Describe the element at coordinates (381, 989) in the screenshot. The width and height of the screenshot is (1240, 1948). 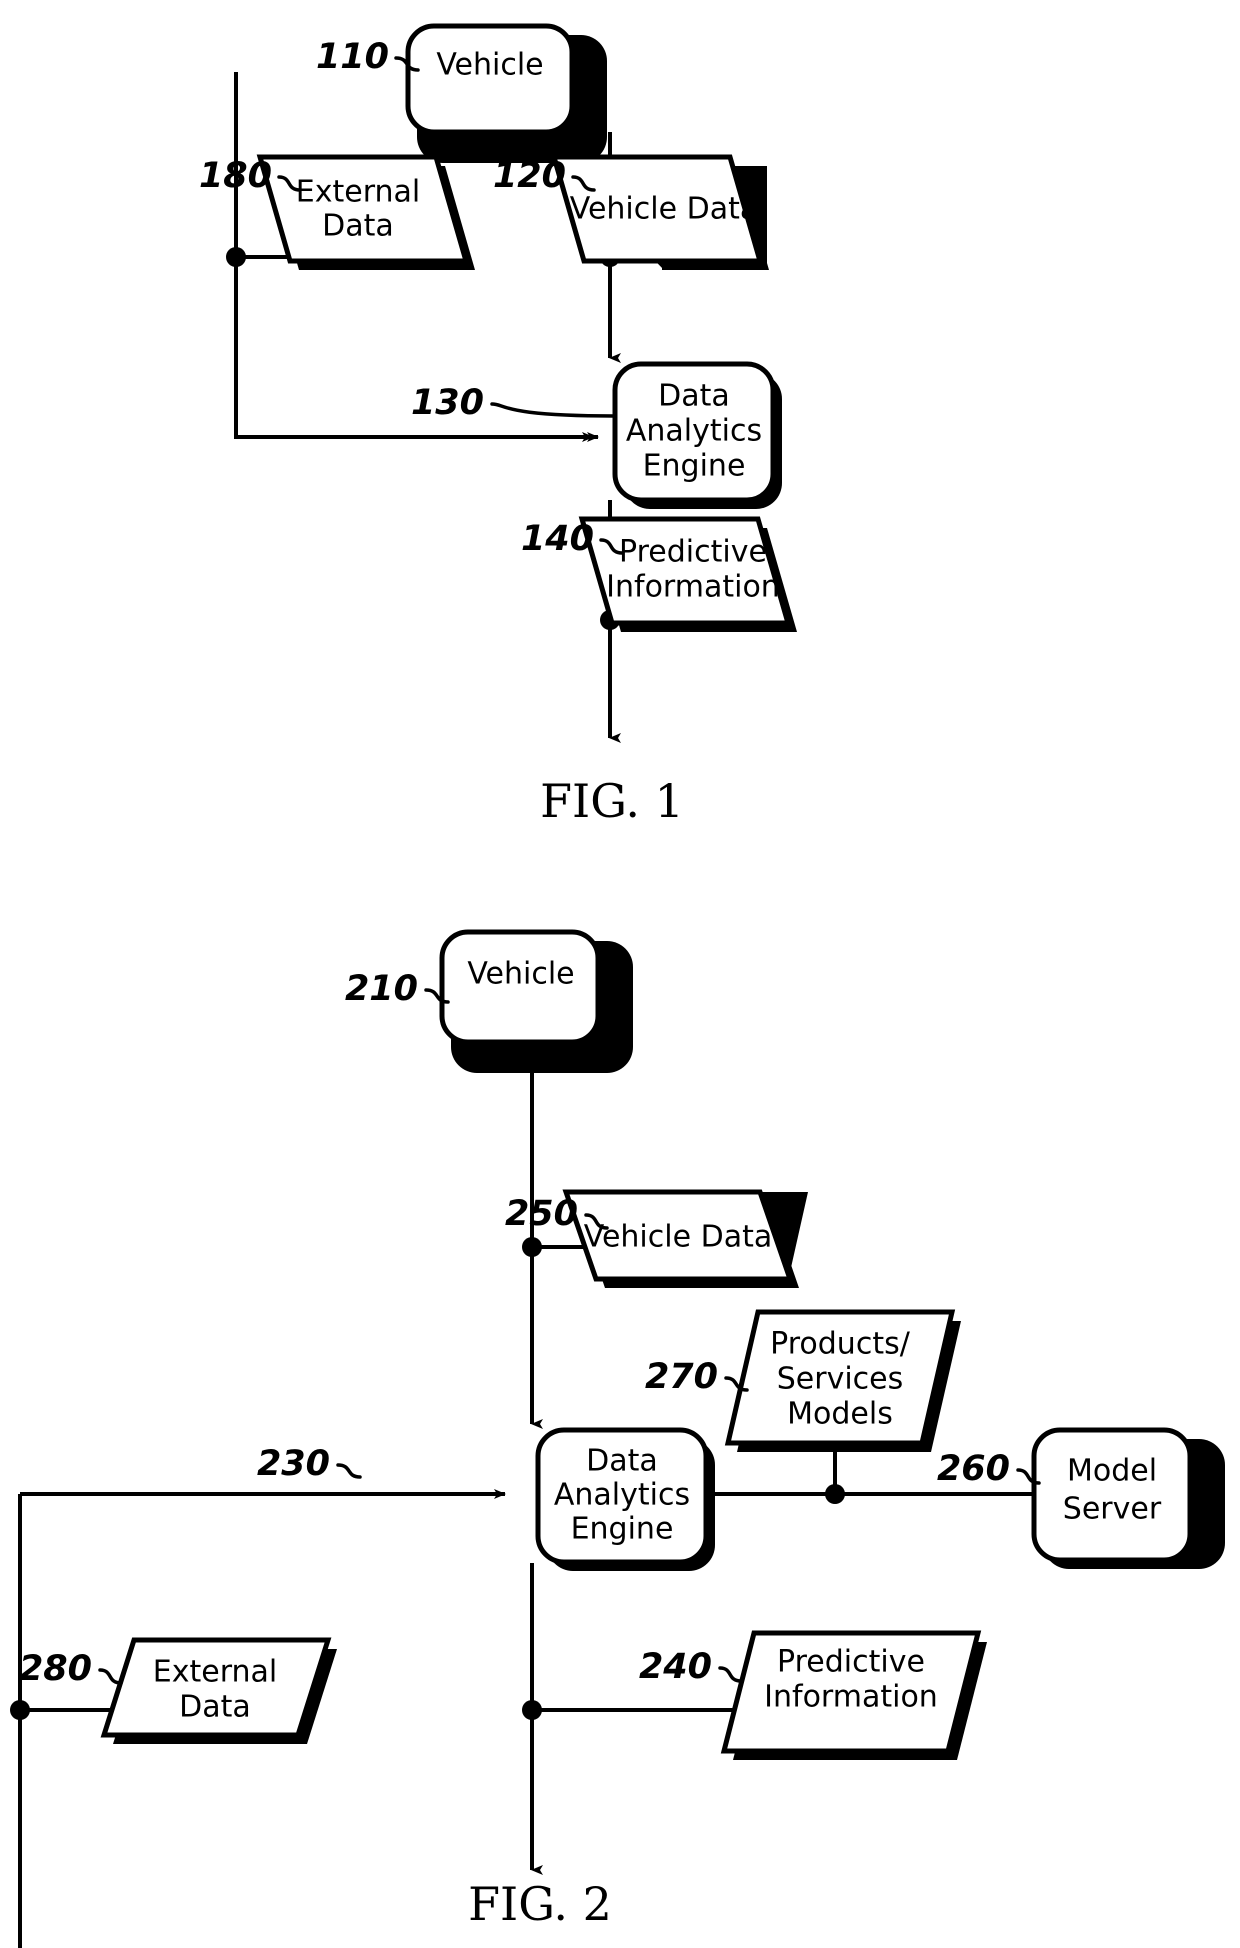
I see `fig2-ref-210: 210` at that location.